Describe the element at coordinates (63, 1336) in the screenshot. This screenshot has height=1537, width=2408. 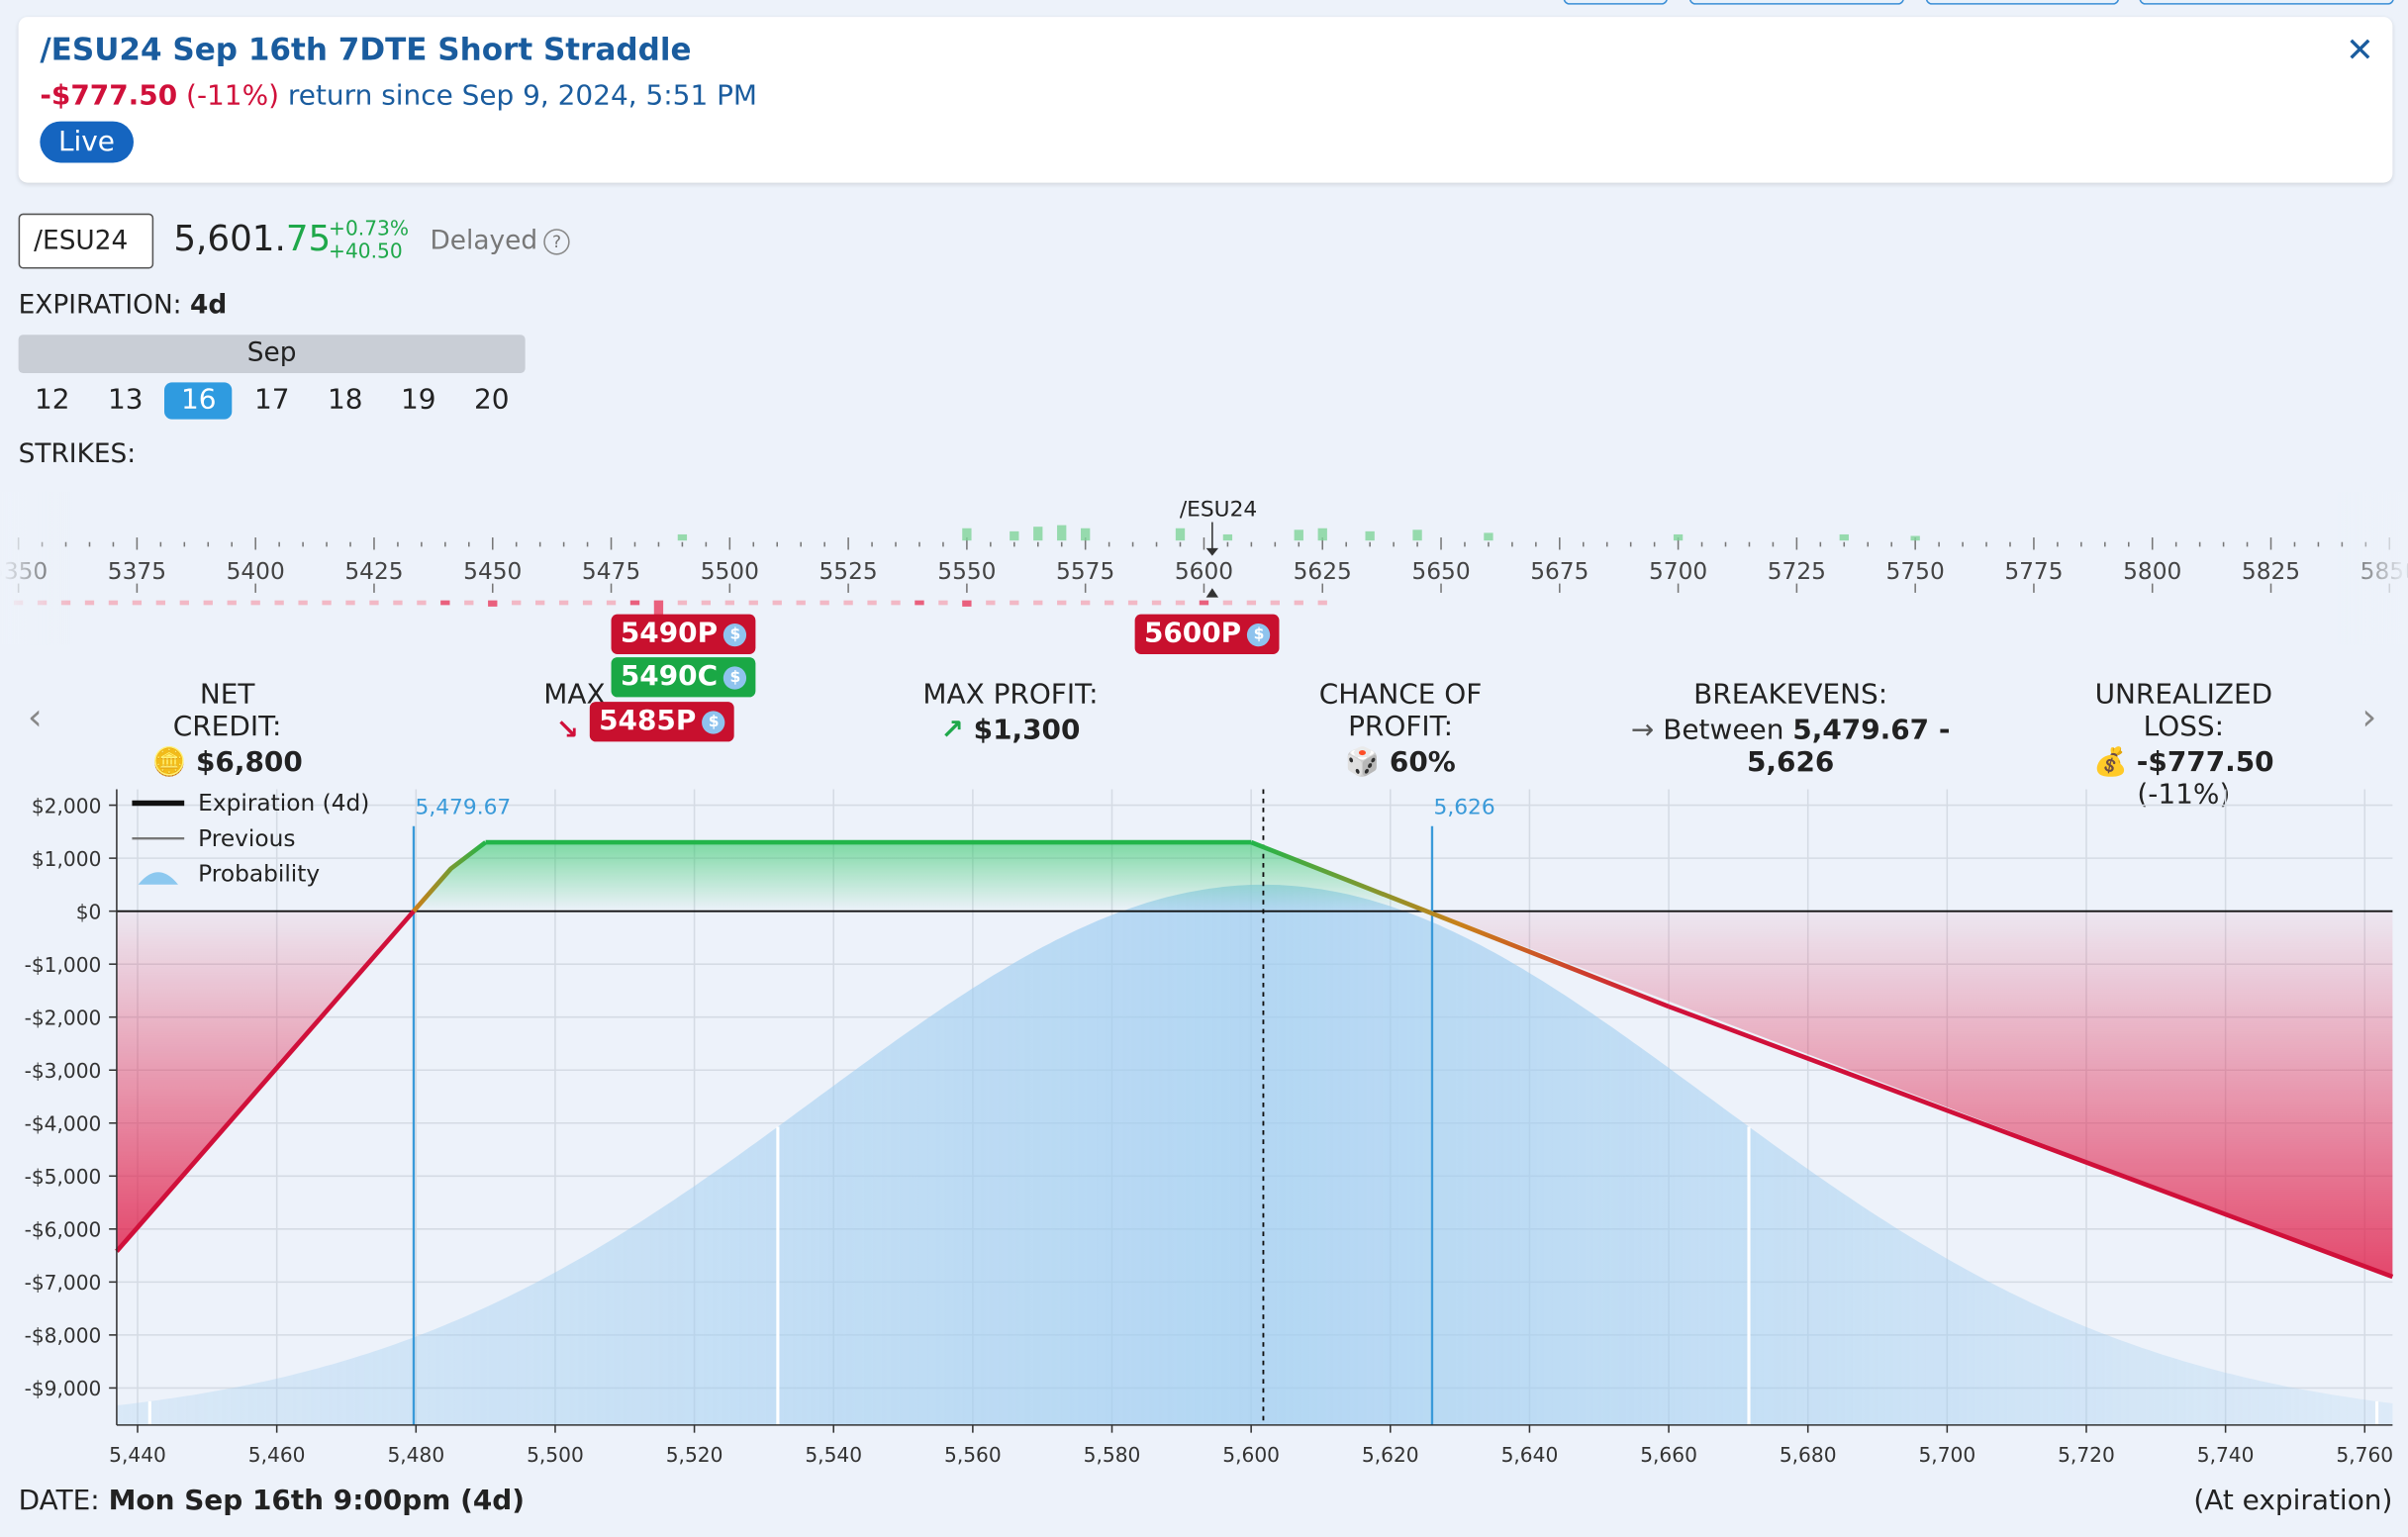
I see `y-tick-label: -$8,000` at that location.